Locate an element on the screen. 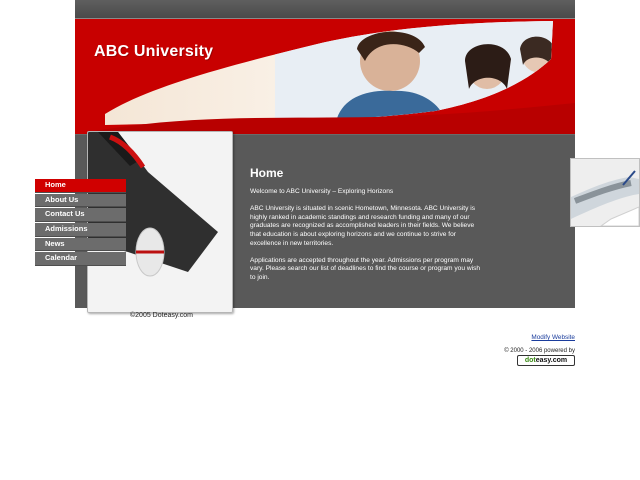 The height and width of the screenshot is (480, 640). writing-hand-photo is located at coordinates (605, 192).